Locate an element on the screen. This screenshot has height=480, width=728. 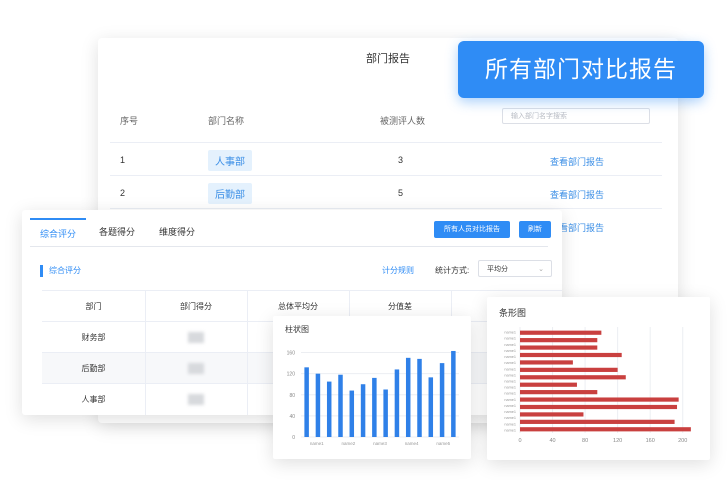
y-tick-label: 120 is located at coordinates (291, 375).